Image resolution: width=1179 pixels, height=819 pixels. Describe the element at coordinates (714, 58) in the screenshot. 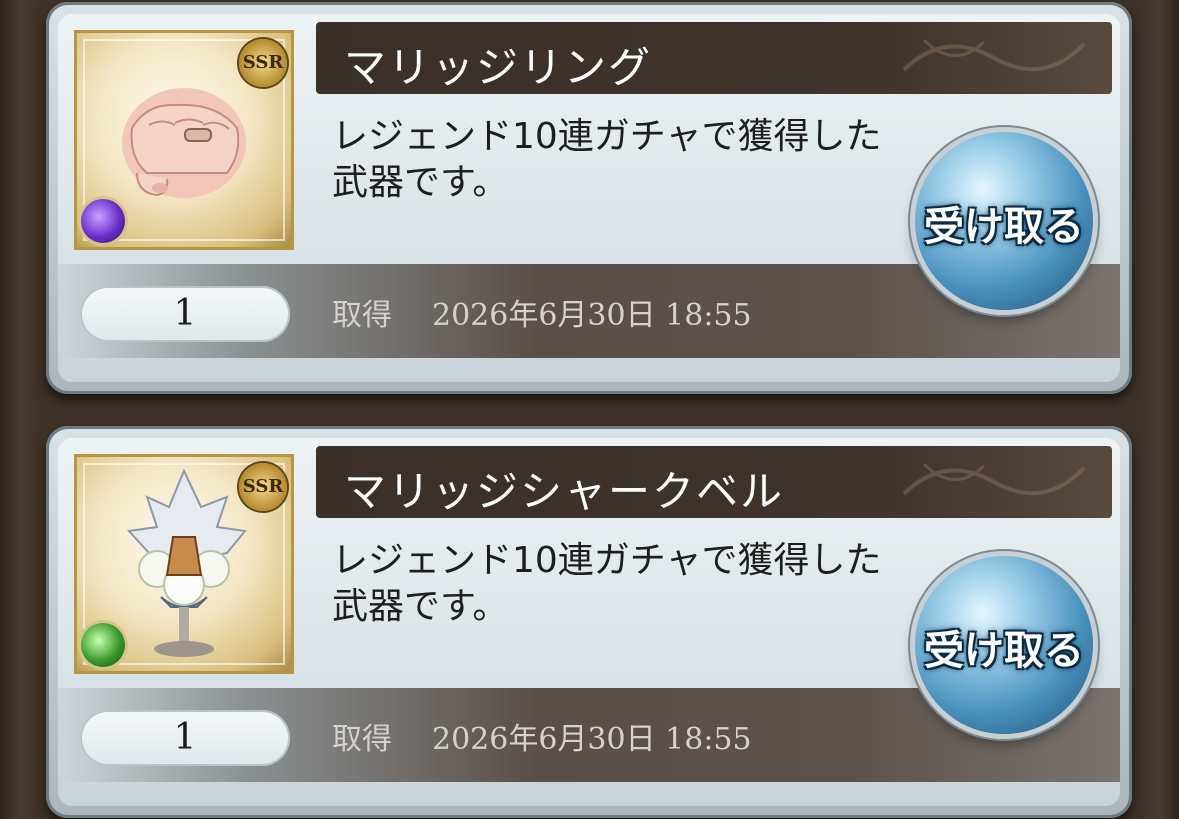

I see `item-title-bar: マリッジリング` at that location.